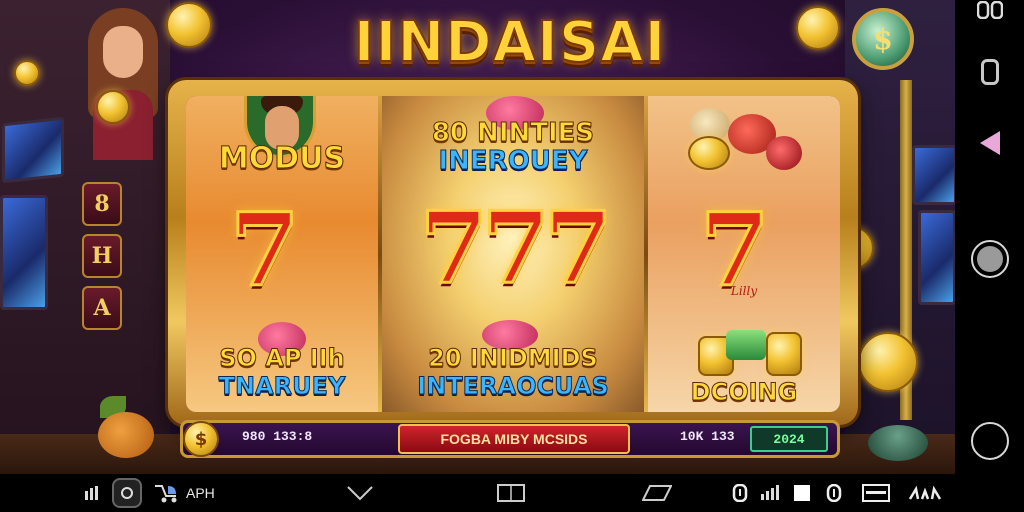 The width and height of the screenshot is (1024, 512). I want to click on back-arrow-icon, so click(989, 143).